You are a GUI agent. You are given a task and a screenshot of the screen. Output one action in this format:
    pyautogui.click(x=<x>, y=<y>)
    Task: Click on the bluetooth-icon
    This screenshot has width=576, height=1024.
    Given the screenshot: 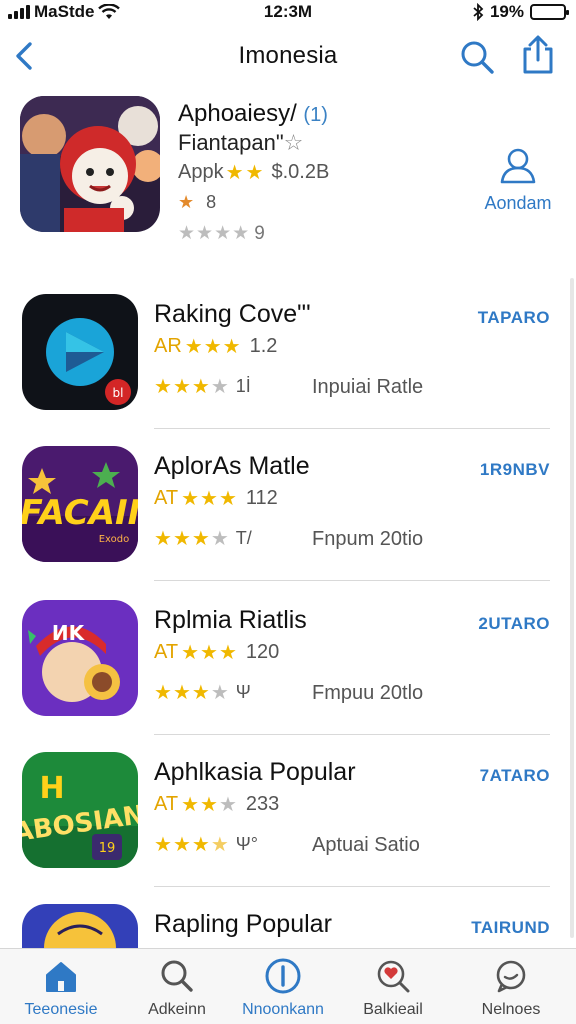 What is the action you would take?
    pyautogui.click(x=478, y=12)
    